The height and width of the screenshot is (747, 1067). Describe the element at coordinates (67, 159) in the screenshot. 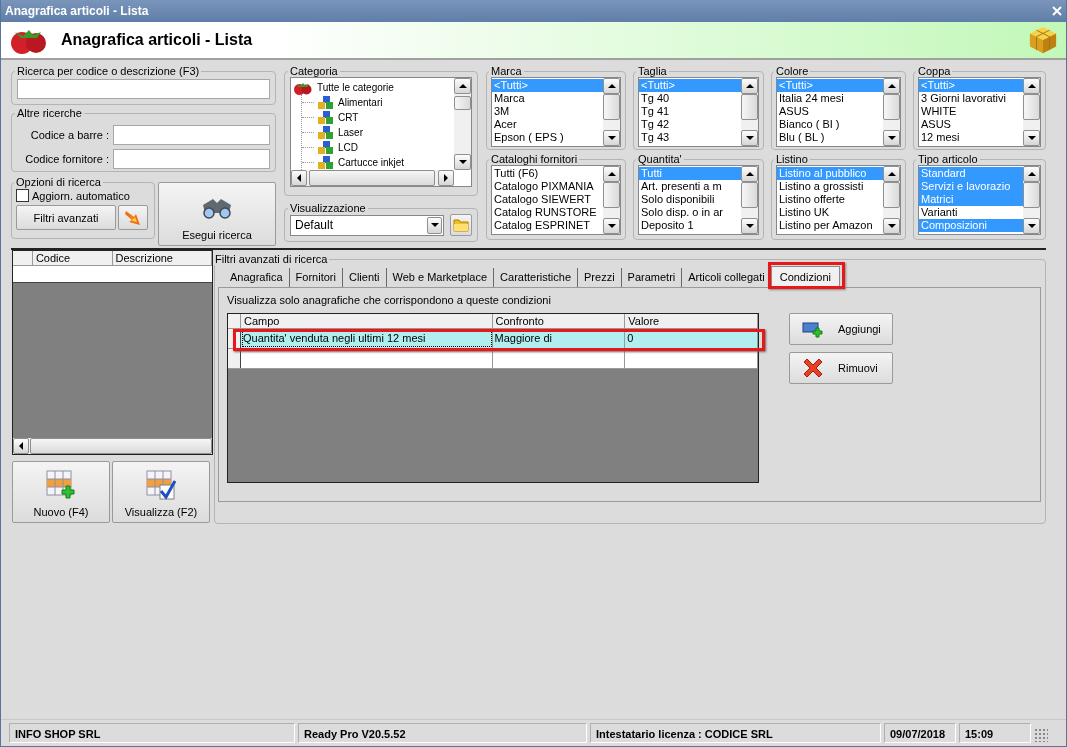

I see `field-label: Codice fornitore :` at that location.